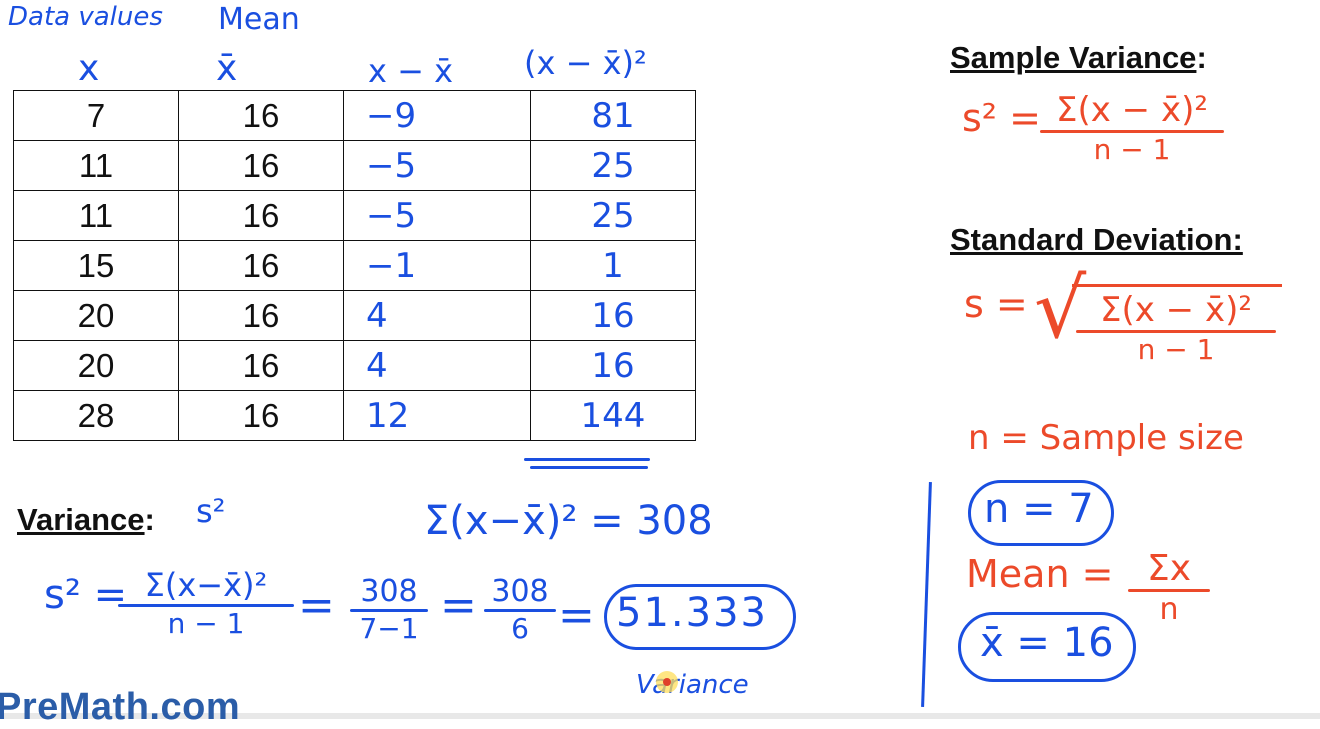 This screenshot has height=729, width=1320. I want to click on table-row: 15 16 −1 1, so click(354, 265).